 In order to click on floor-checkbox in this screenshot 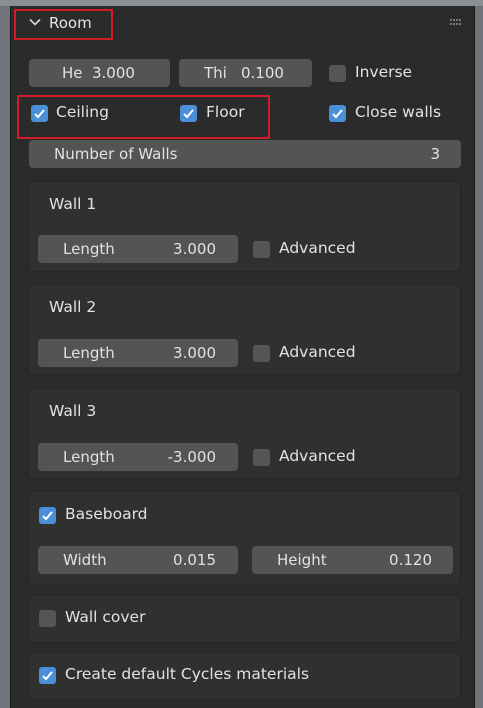, I will do `click(188, 113)`.